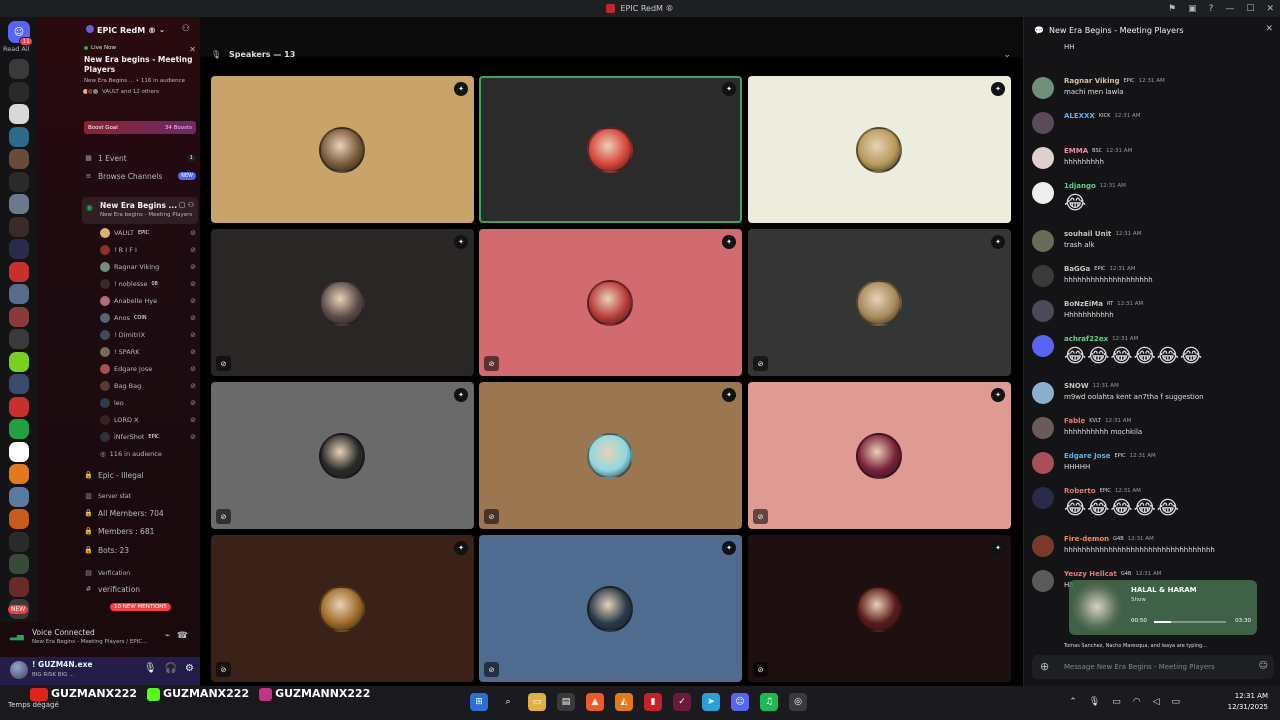 The height and width of the screenshot is (720, 1280). Describe the element at coordinates (1152, 355) in the screenshot. I see `chat-message: achraf22ex 12:31 AM 😂😂😂😂😂😂` at that location.